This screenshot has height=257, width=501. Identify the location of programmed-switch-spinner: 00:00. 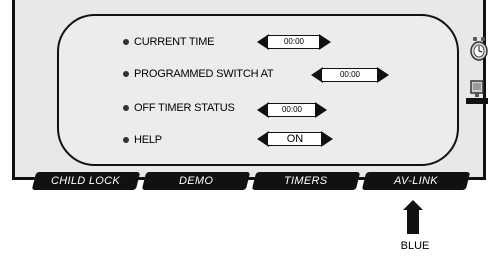
(350, 75).